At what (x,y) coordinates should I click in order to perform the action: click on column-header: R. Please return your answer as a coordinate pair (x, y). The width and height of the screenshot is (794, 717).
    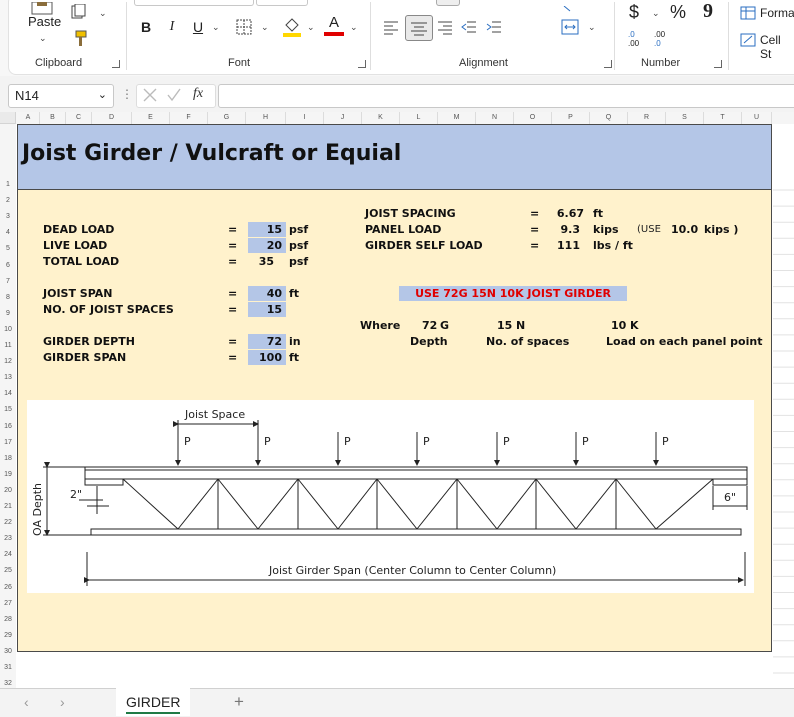
    Looking at the image, I should click on (647, 118).